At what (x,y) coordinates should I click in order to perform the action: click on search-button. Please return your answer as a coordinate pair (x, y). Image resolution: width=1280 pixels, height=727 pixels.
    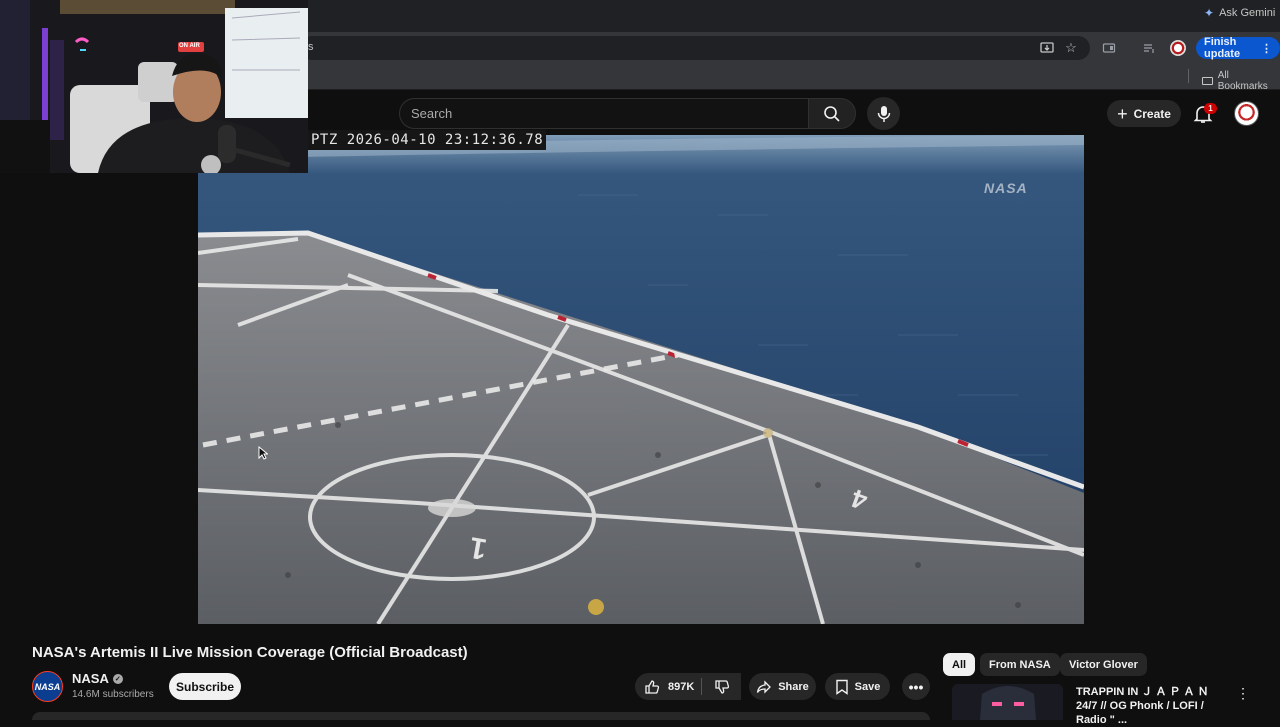
    Looking at the image, I should click on (832, 113).